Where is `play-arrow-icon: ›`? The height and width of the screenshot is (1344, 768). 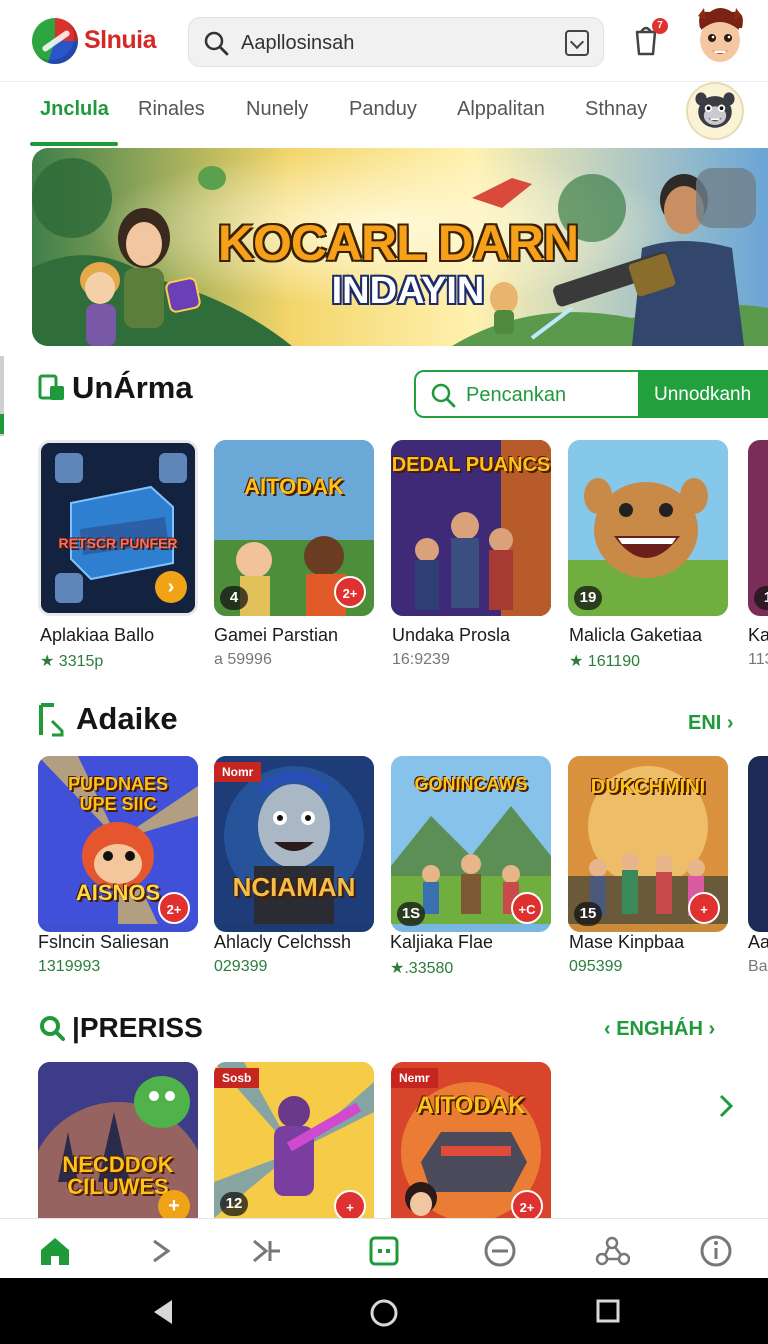 play-arrow-icon: › is located at coordinates (171, 587).